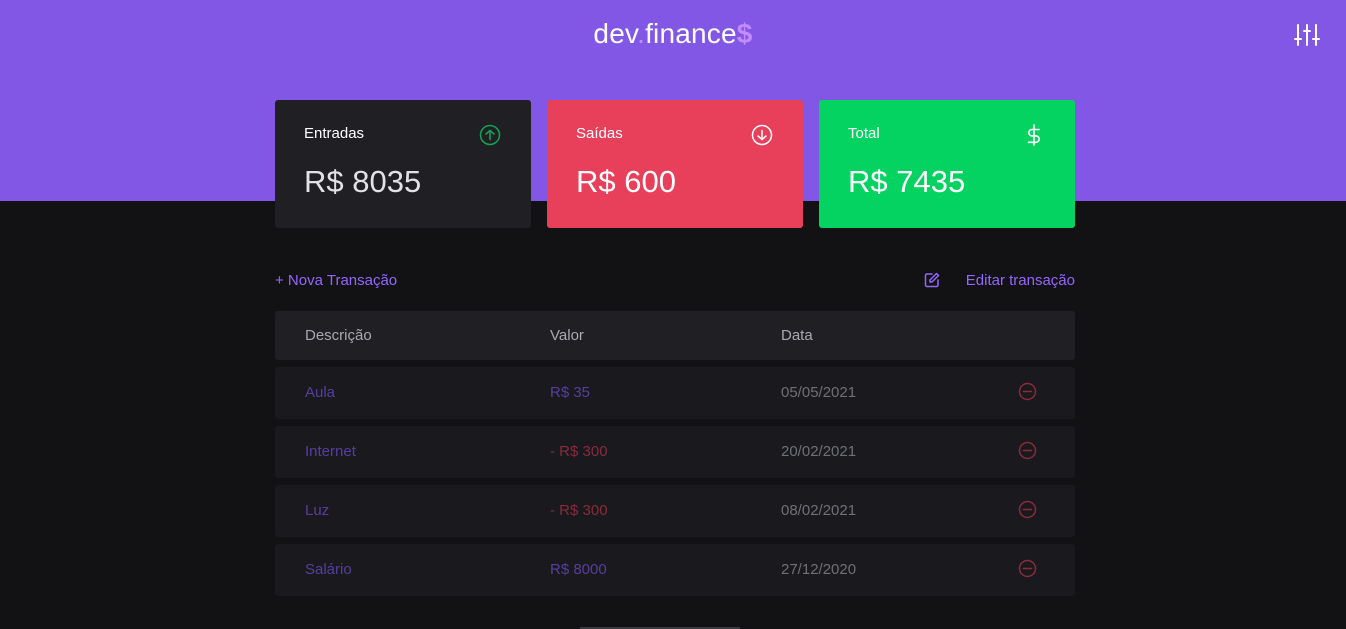  What do you see at coordinates (317, 510) in the screenshot?
I see `row-description: Luz` at bounding box center [317, 510].